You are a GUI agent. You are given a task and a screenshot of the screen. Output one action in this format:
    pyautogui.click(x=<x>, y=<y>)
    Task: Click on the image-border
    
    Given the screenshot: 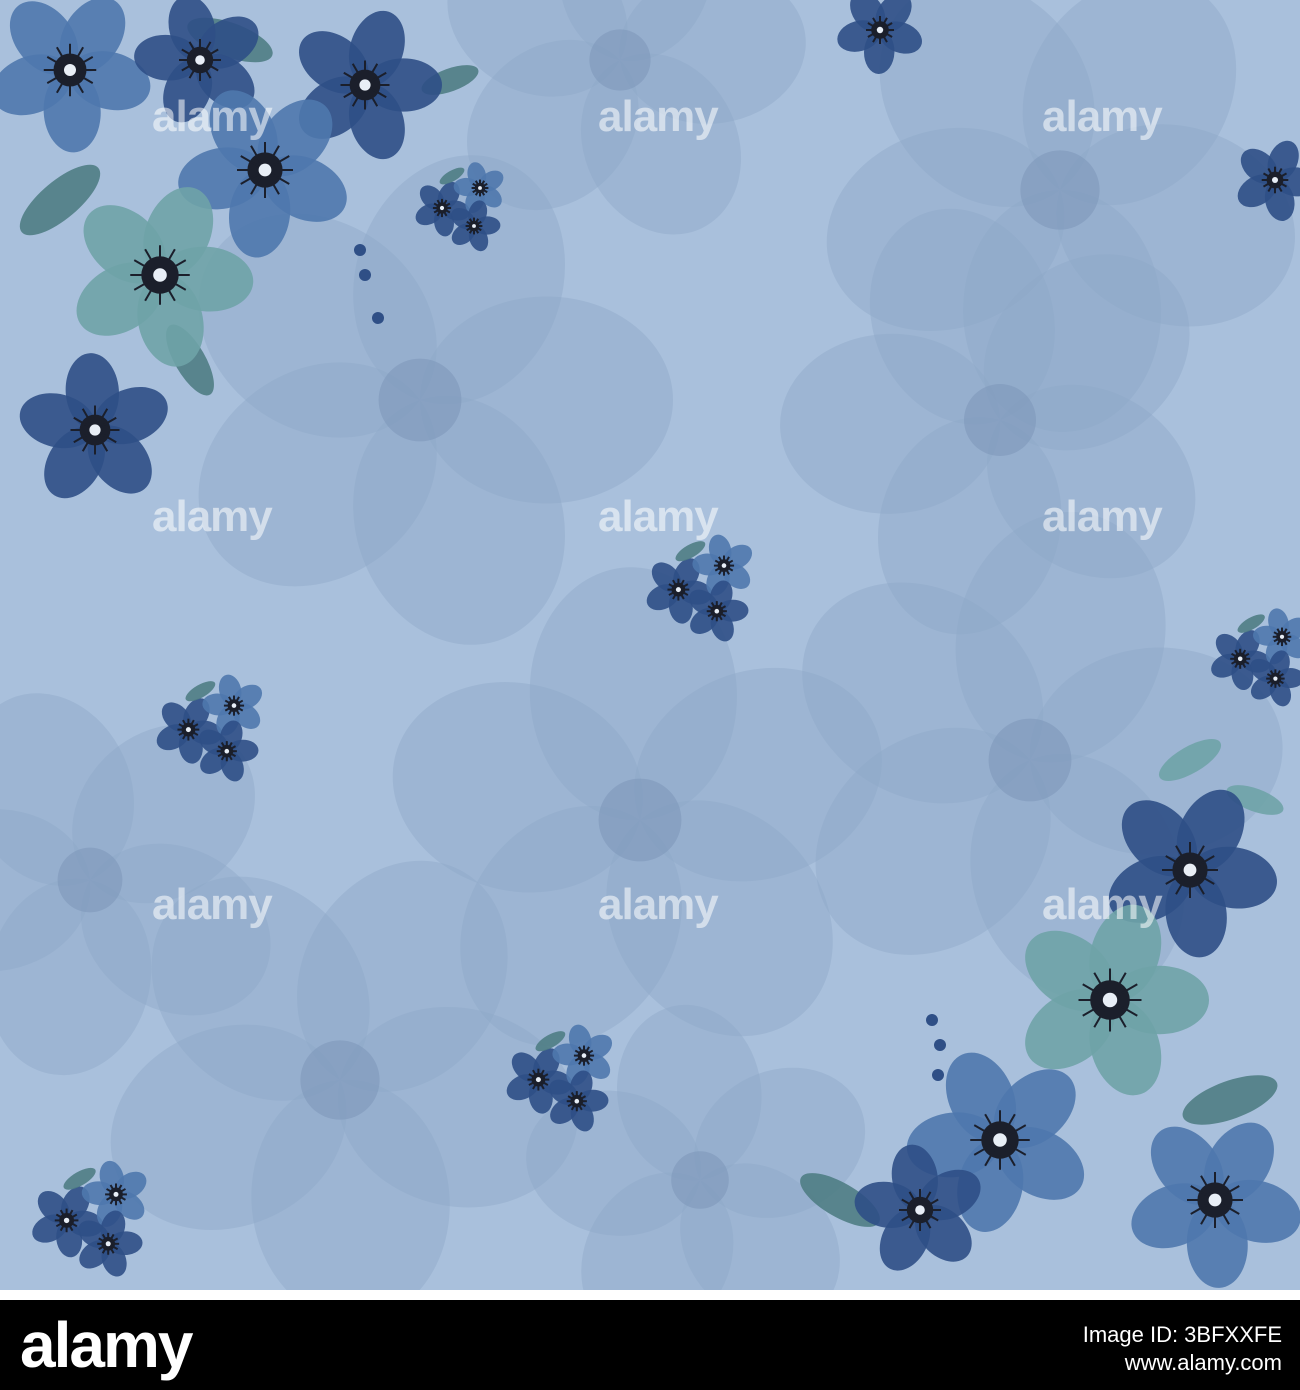 What is the action you would take?
    pyautogui.click(x=650, y=1295)
    